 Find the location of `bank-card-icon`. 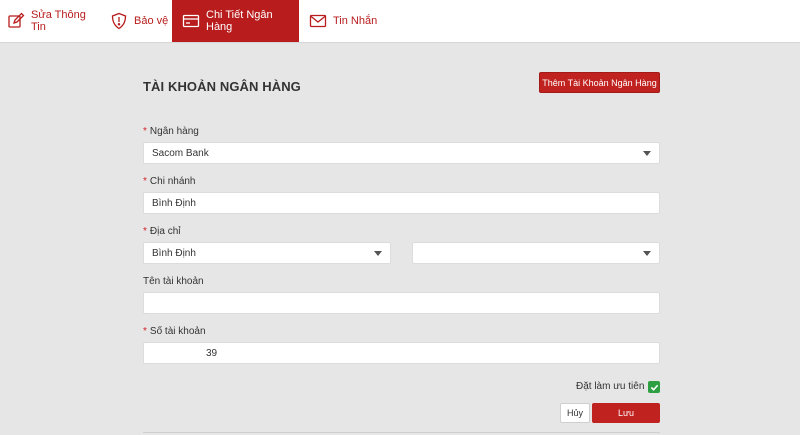

bank-card-icon is located at coordinates (191, 21).